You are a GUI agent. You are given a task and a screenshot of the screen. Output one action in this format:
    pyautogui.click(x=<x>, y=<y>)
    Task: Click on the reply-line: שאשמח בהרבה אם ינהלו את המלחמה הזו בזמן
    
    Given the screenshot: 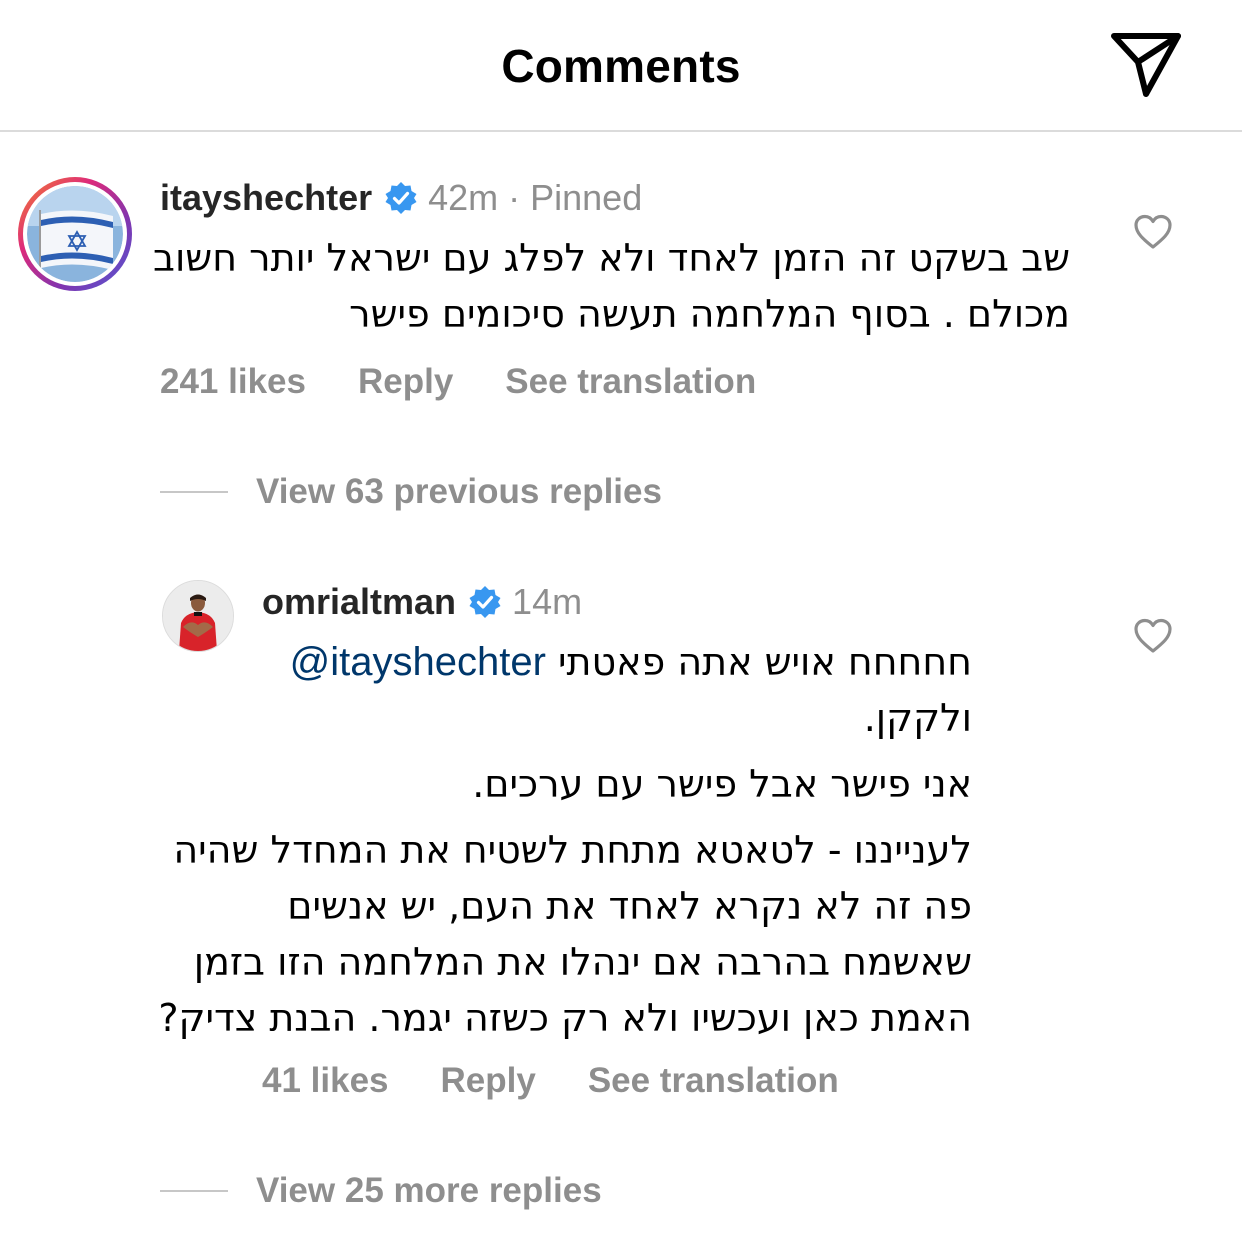 What is the action you would take?
    pyautogui.click(x=582, y=962)
    